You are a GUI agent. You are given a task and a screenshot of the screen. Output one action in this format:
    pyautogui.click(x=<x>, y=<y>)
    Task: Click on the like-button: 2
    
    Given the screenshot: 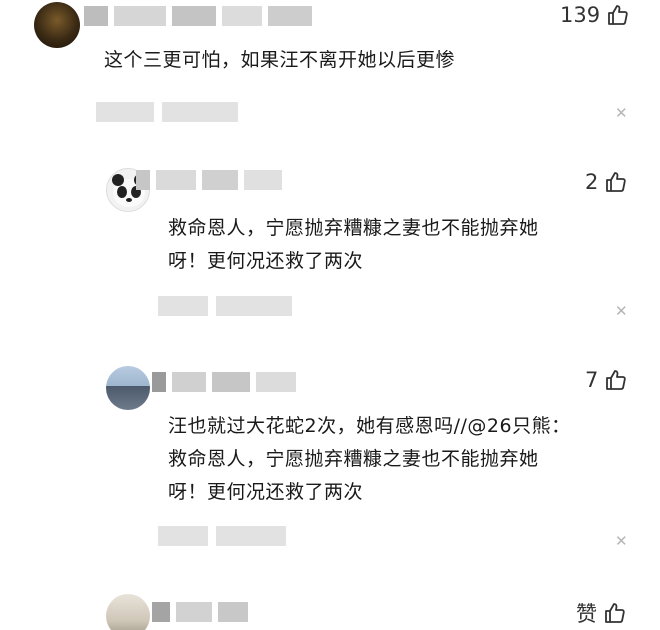 What is the action you would take?
    pyautogui.click(x=606, y=182)
    